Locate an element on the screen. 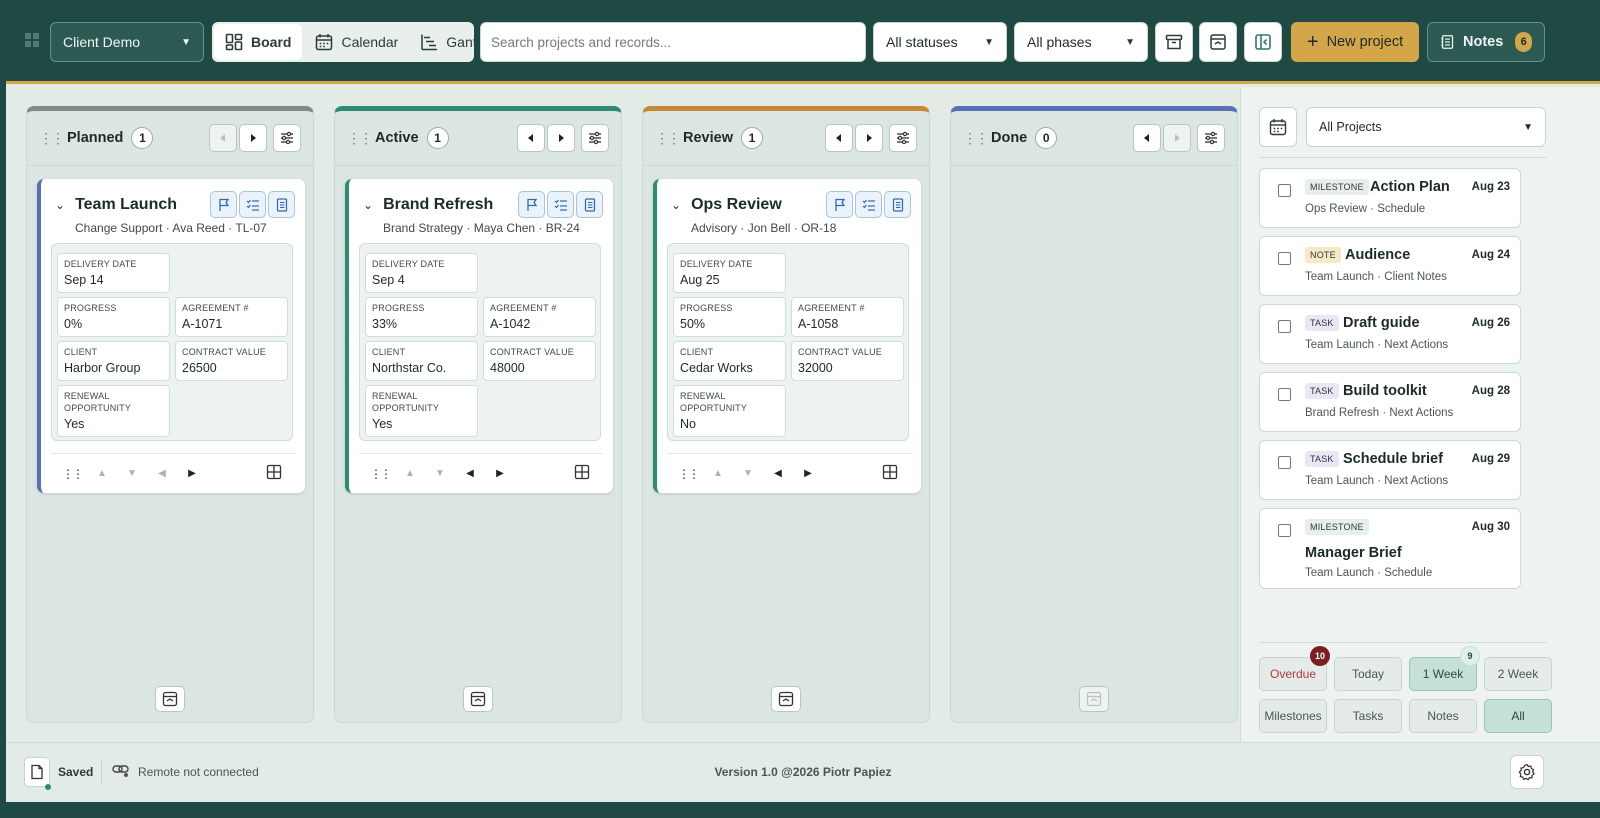 This screenshot has height=818, width=1600. filter-today: Today is located at coordinates (1368, 674).